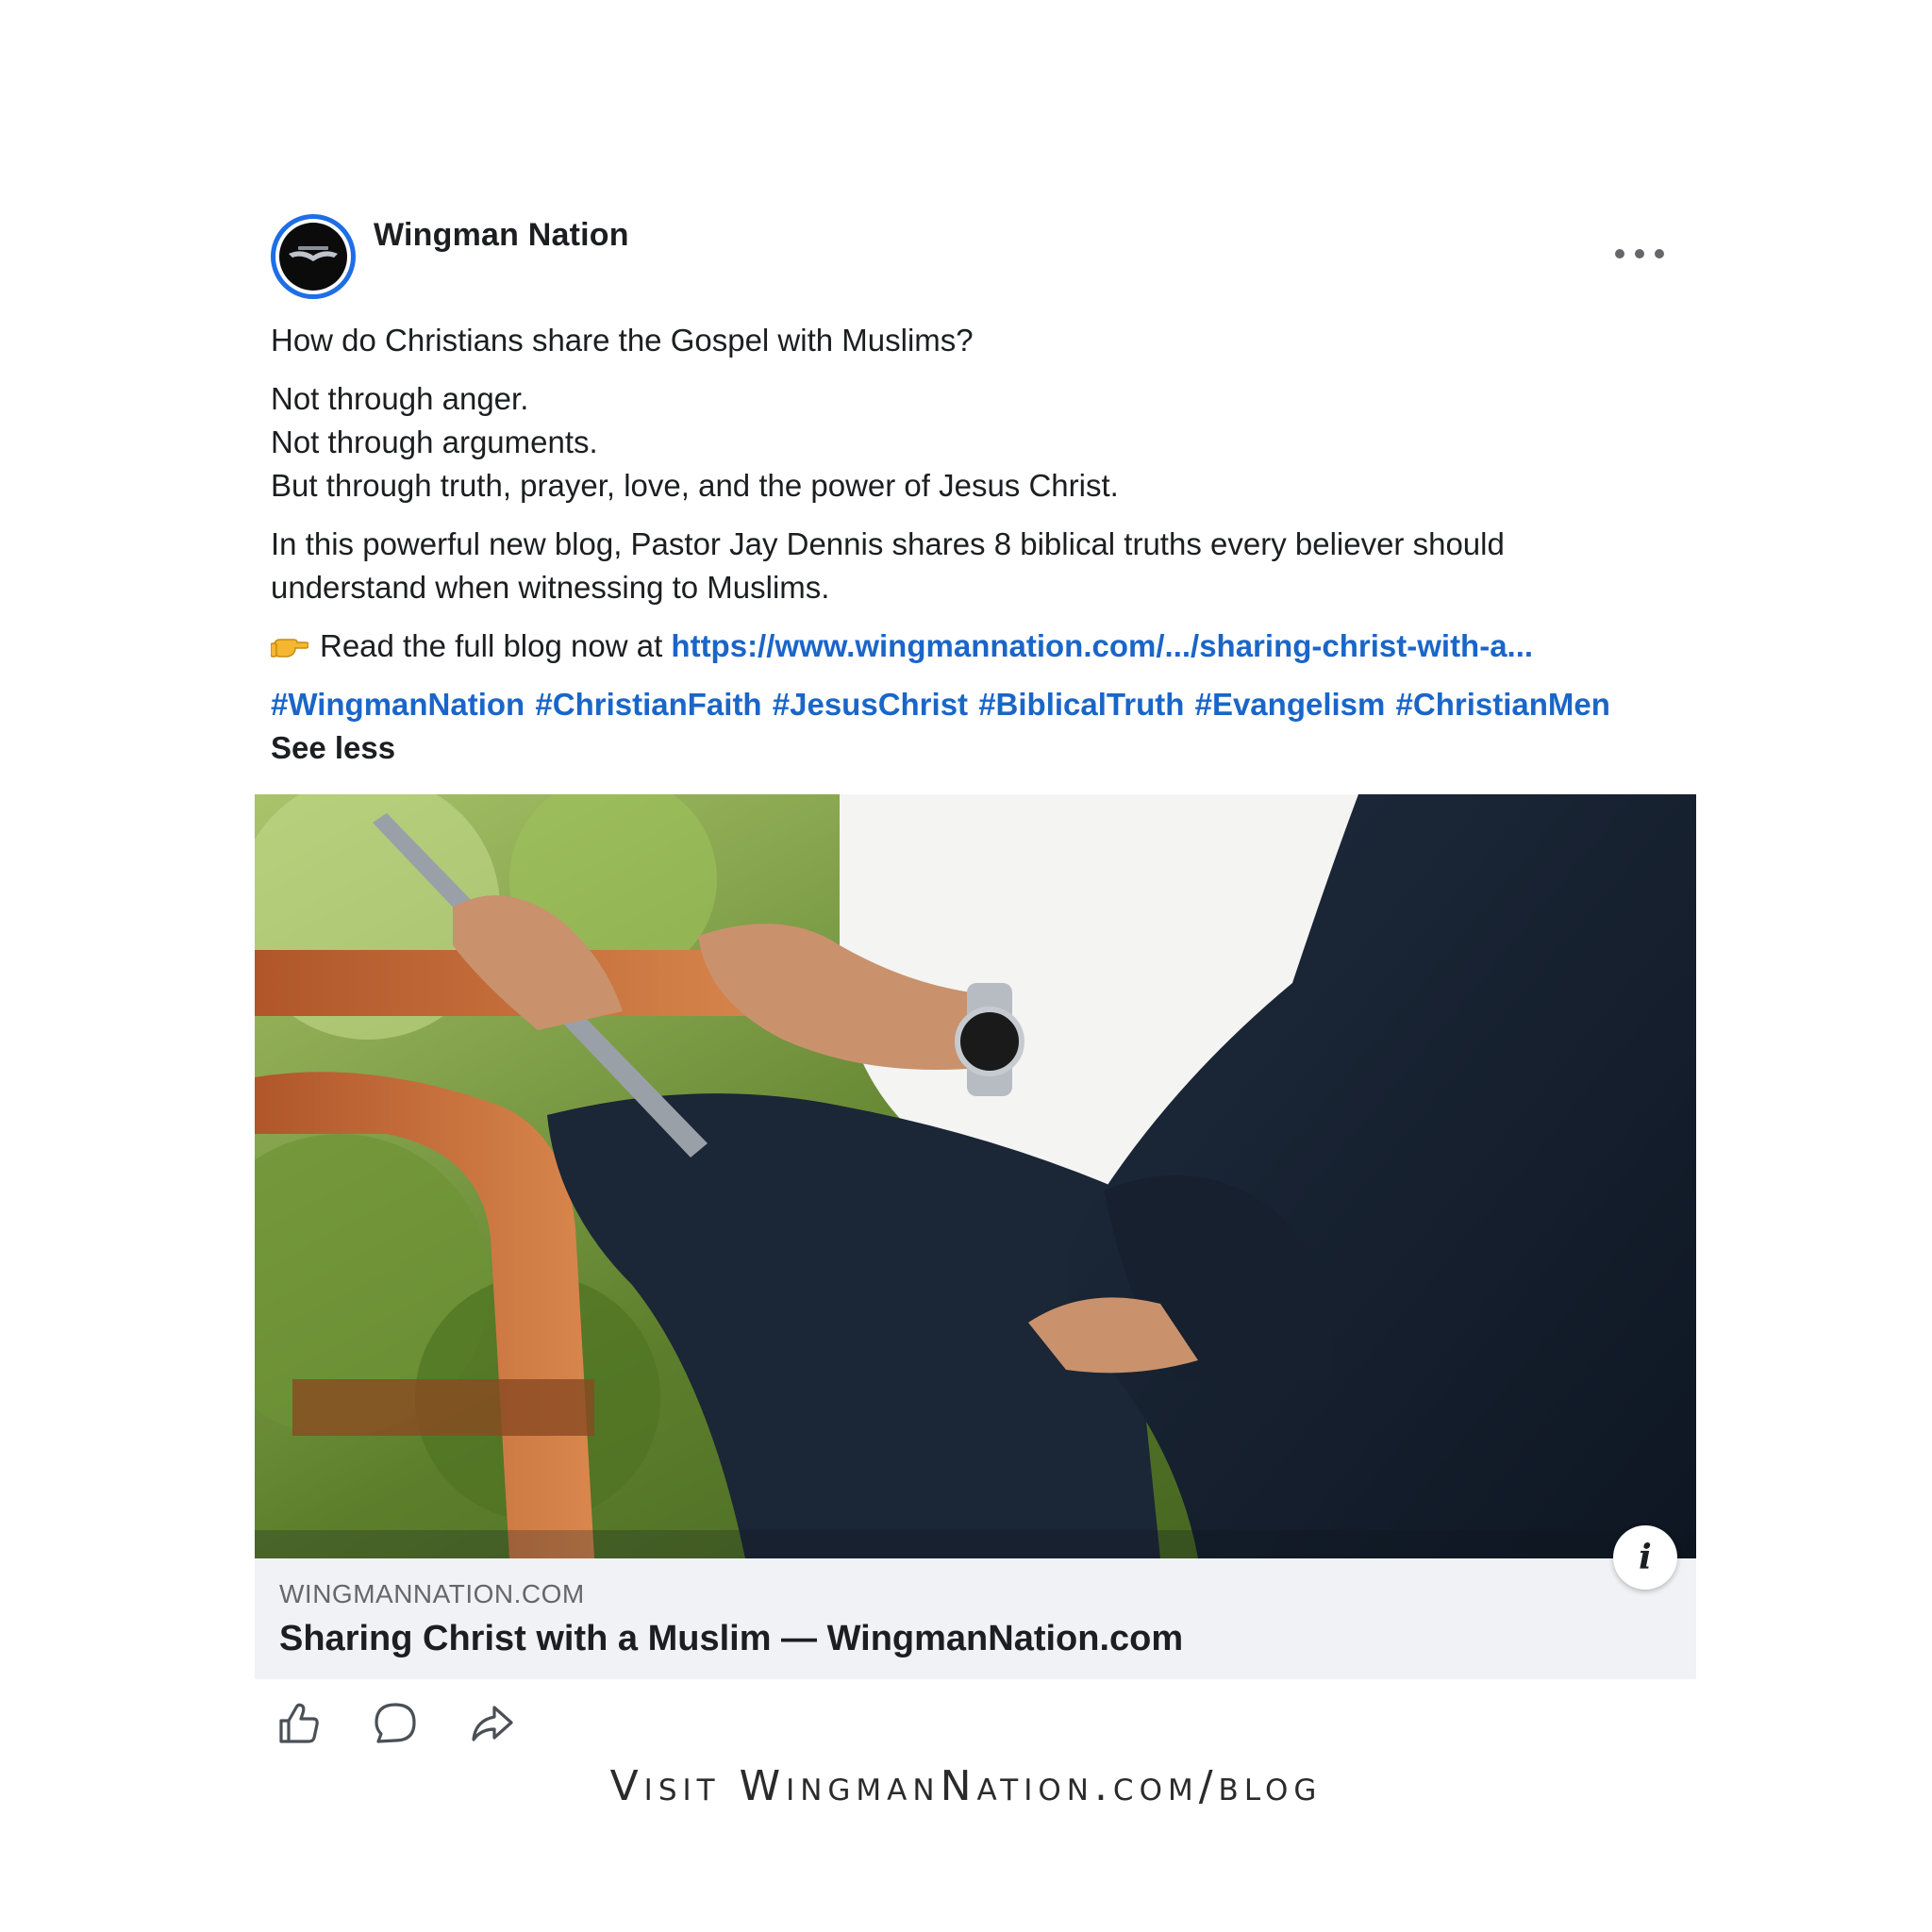 The width and height of the screenshot is (1932, 1932). What do you see at coordinates (299, 1724) in the screenshot?
I see `like-icon` at bounding box center [299, 1724].